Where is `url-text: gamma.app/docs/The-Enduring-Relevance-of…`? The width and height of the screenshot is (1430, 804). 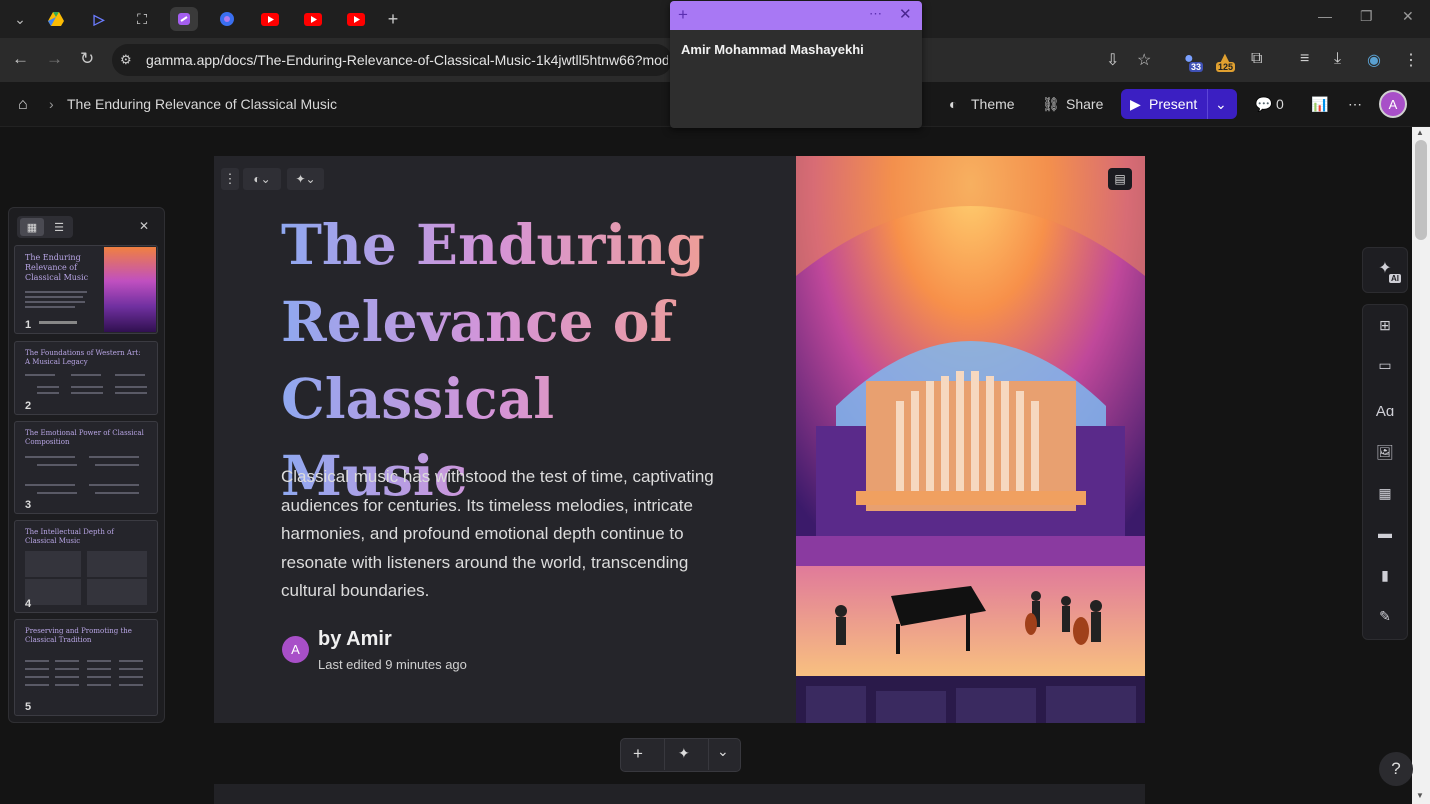 url-text: gamma.app/docs/The-Enduring-Relevance-of… is located at coordinates (407, 60).